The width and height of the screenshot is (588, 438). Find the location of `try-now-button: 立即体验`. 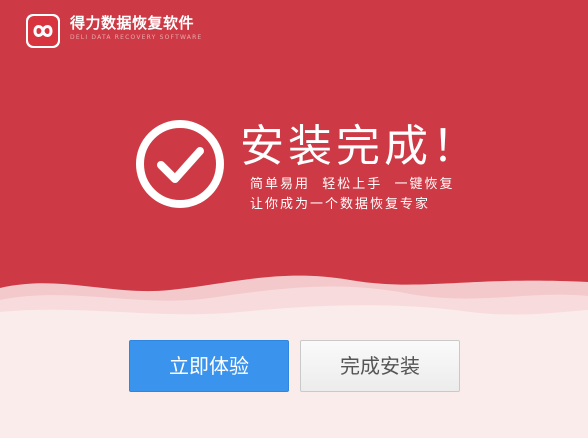

try-now-button: 立即体验 is located at coordinates (209, 366).